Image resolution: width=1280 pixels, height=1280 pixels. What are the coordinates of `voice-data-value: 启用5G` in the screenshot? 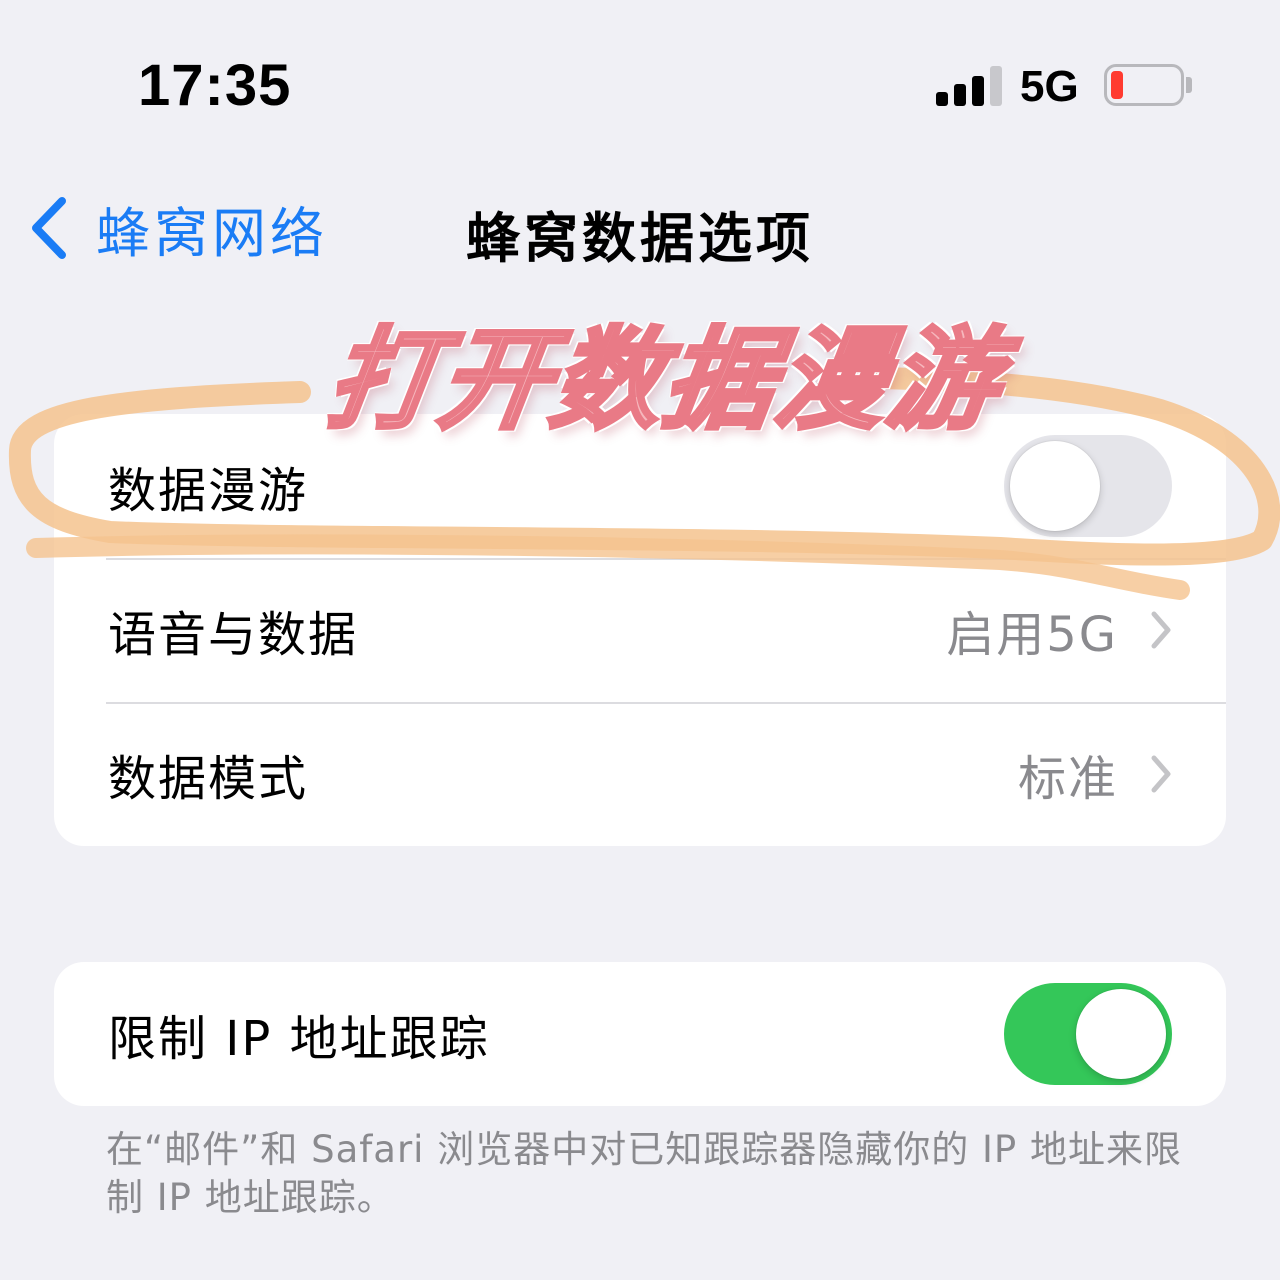 It's located at (1032, 635).